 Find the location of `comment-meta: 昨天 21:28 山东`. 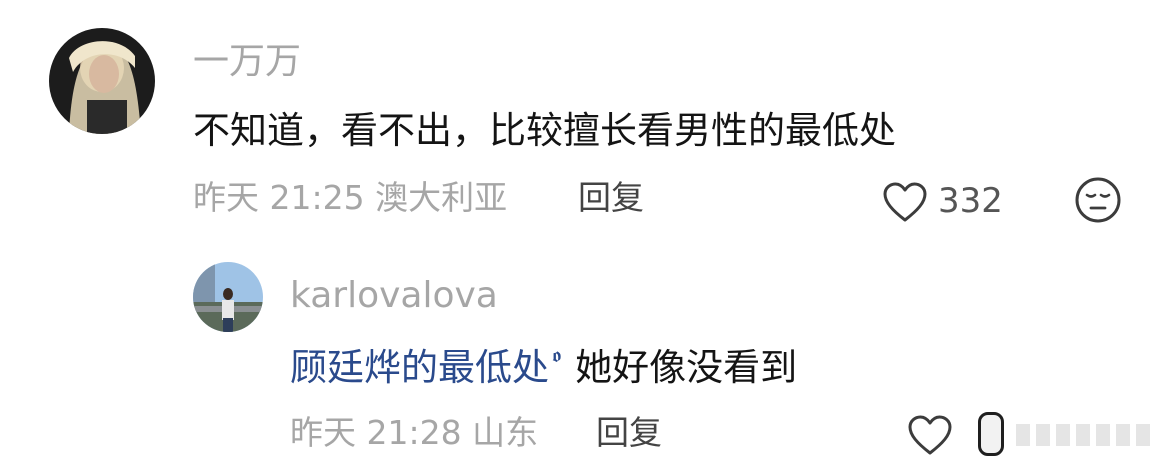

comment-meta: 昨天 21:28 山东 is located at coordinates (414, 432).